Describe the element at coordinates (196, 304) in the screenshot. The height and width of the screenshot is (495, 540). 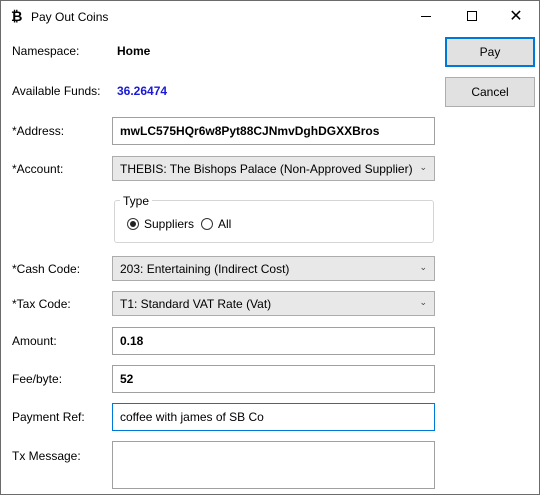
I see `tax-code-selected-value: T1: Standard VAT Rate (Vat)` at that location.